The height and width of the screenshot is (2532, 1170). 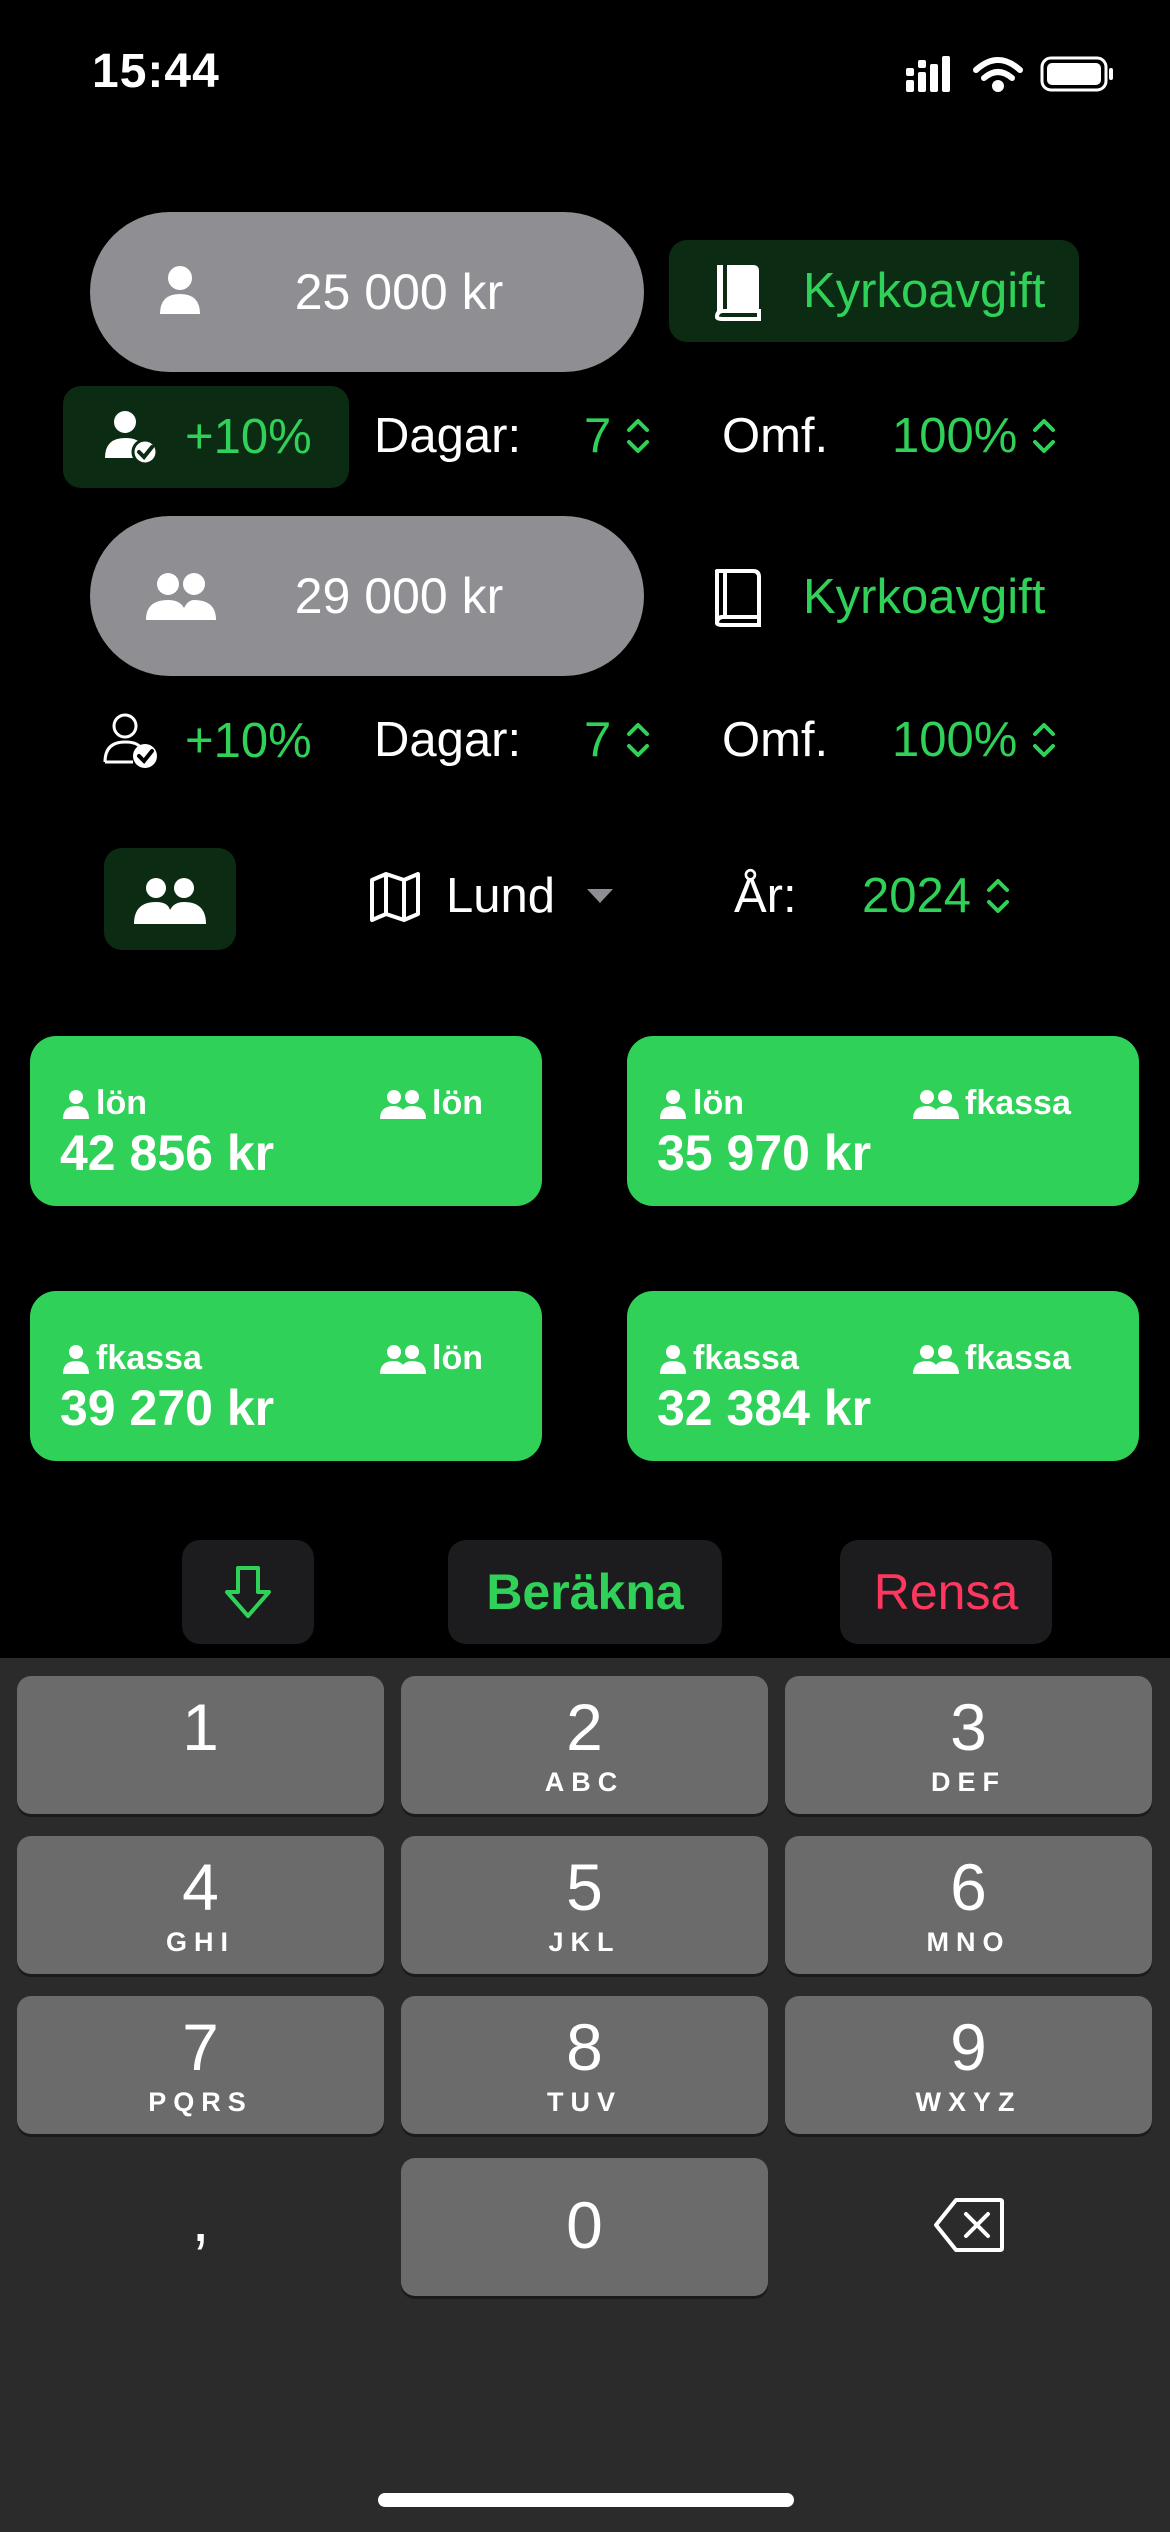 What do you see at coordinates (200, 1887) in the screenshot?
I see `key-digit: 4` at bounding box center [200, 1887].